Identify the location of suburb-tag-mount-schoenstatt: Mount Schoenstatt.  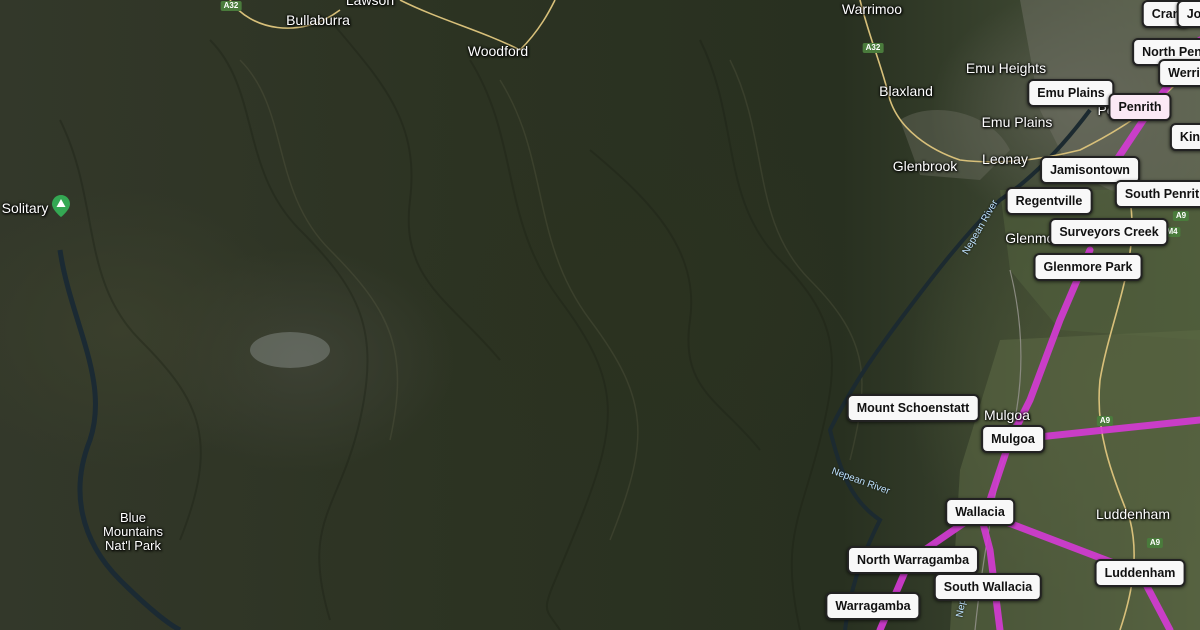
(913, 408).